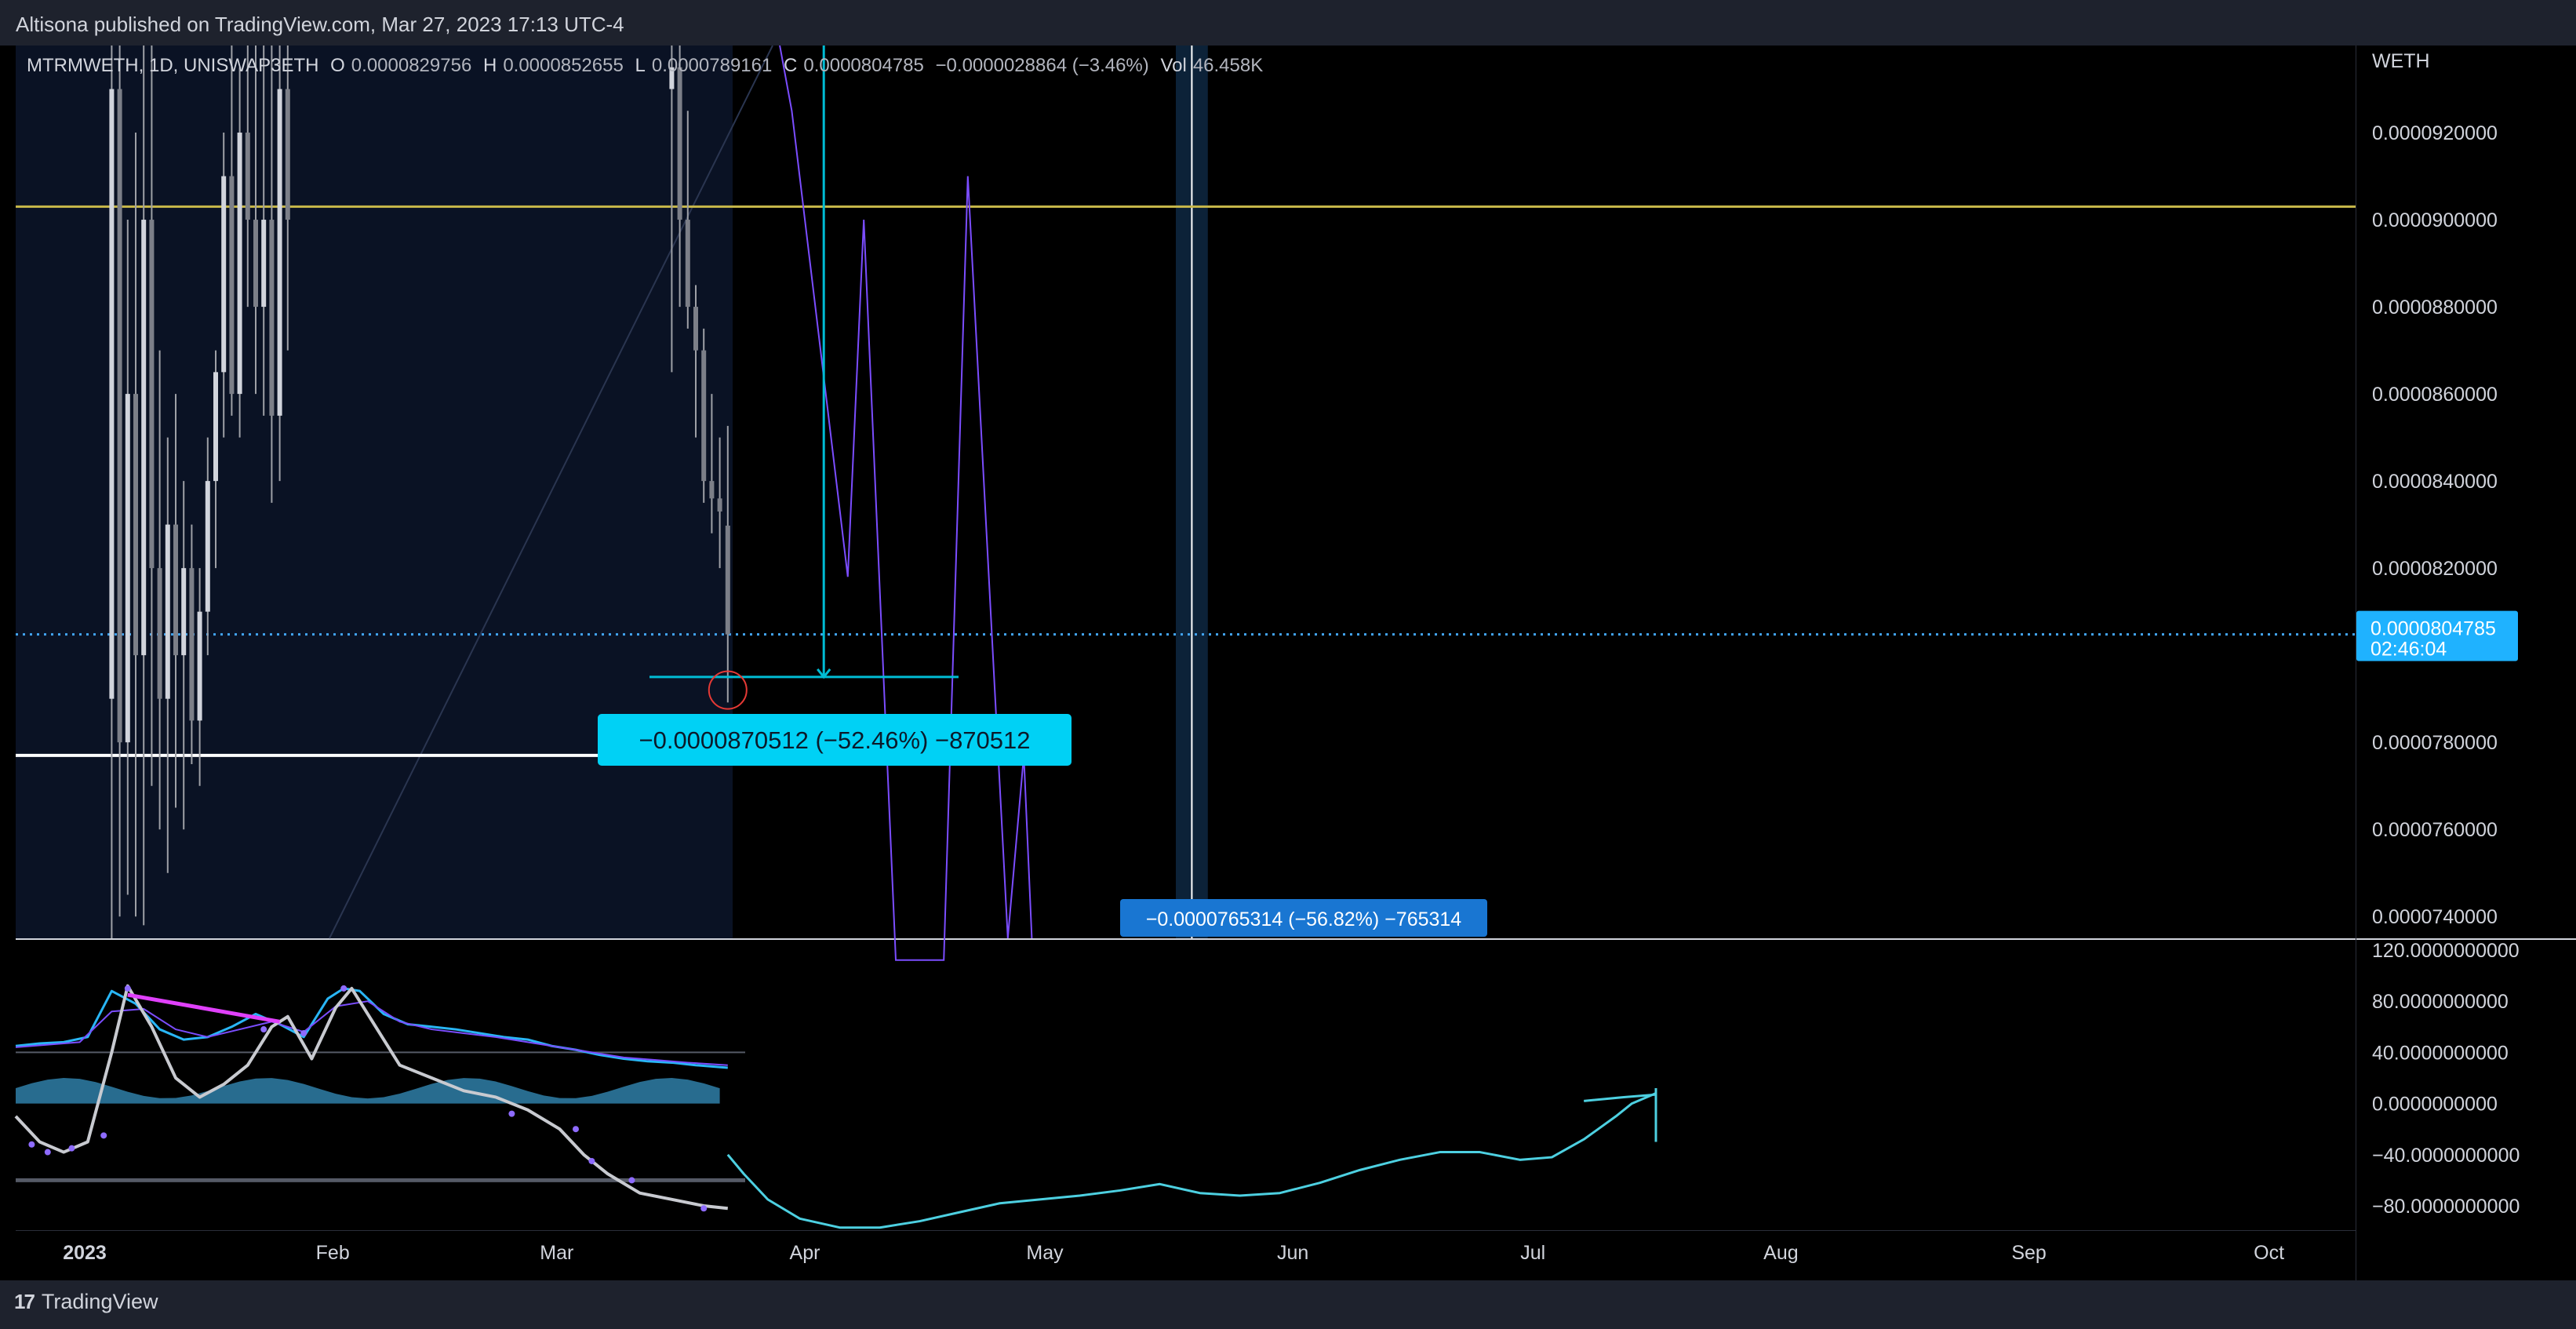 The image size is (2576, 1329). What do you see at coordinates (805, 1253) in the screenshot?
I see `time-tick-label: Apr` at bounding box center [805, 1253].